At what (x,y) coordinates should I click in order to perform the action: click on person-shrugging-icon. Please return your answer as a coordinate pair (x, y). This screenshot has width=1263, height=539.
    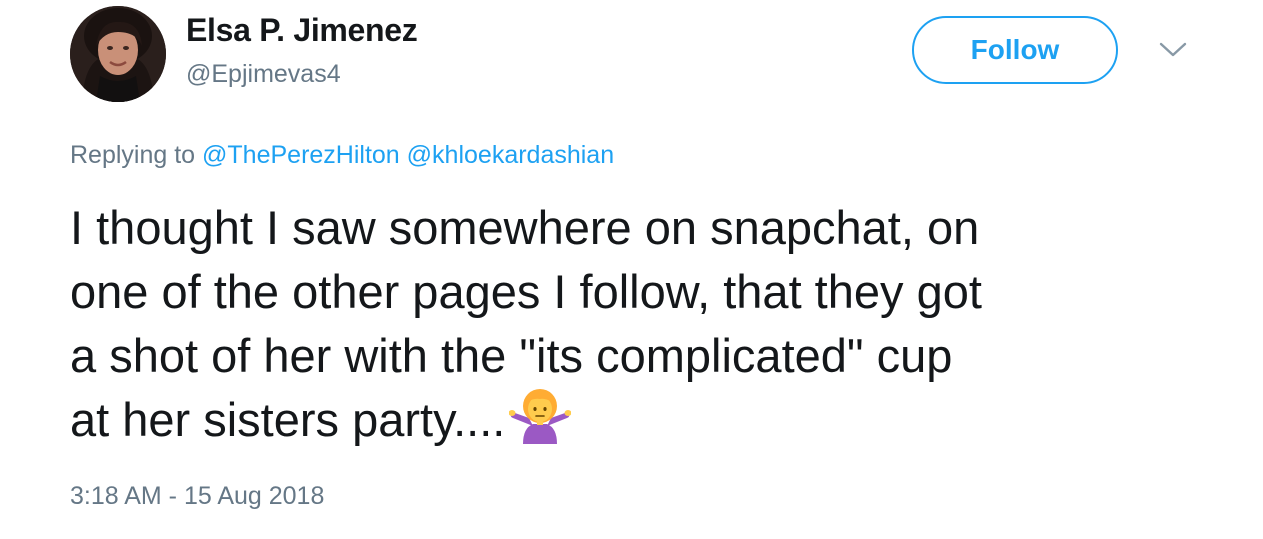
    Looking at the image, I should click on (540, 425).